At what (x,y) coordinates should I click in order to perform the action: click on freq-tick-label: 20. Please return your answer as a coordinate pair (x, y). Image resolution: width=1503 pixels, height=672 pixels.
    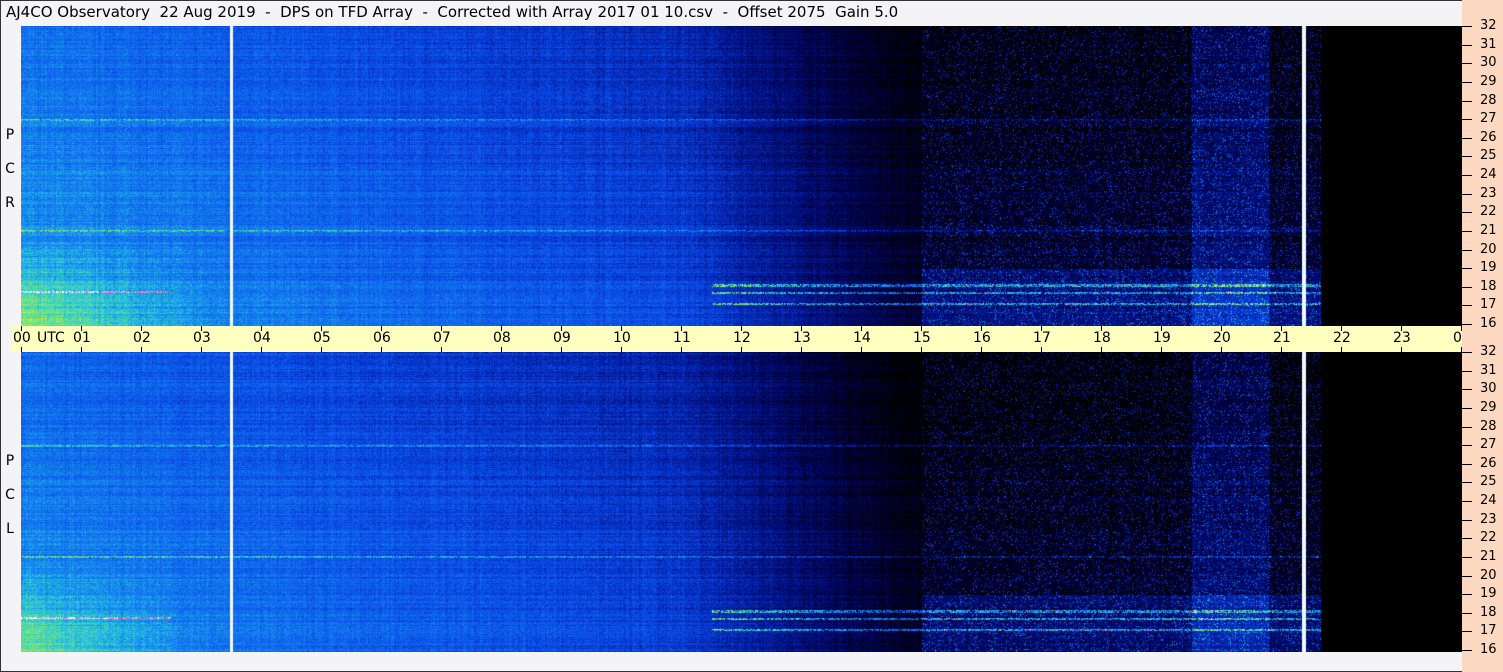
    Looking at the image, I should click on (1488, 575).